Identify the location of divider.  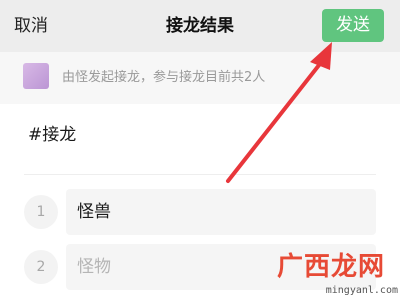
(200, 174).